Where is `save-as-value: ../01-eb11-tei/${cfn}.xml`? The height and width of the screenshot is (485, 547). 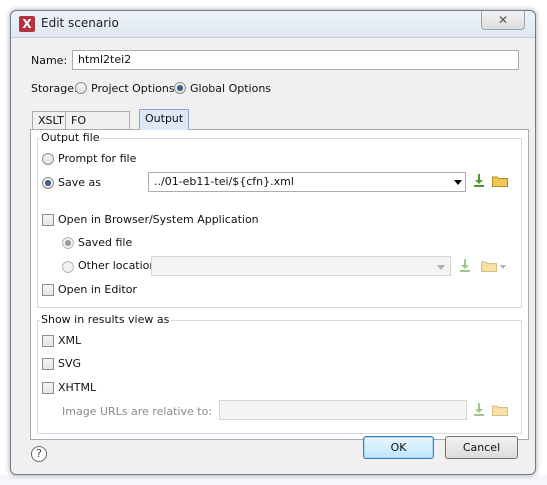 save-as-value: ../01-eb11-tei/${cfn}.xml is located at coordinates (224, 181).